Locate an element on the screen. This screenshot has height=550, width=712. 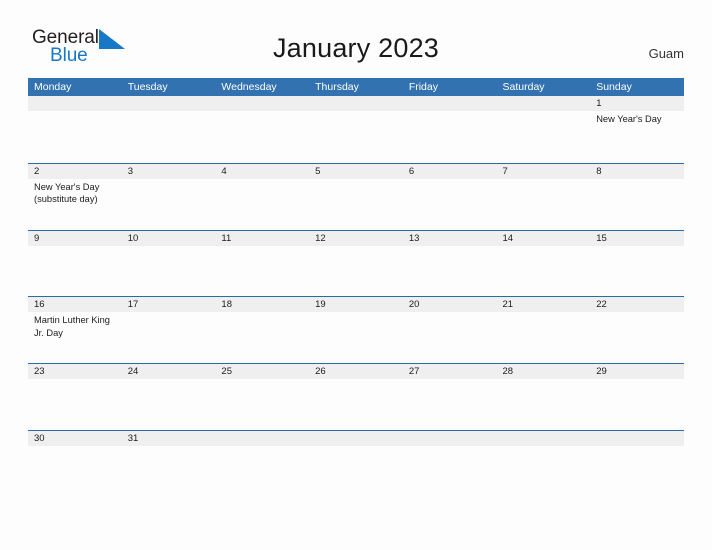
day-number: 31 is located at coordinates (169, 438).